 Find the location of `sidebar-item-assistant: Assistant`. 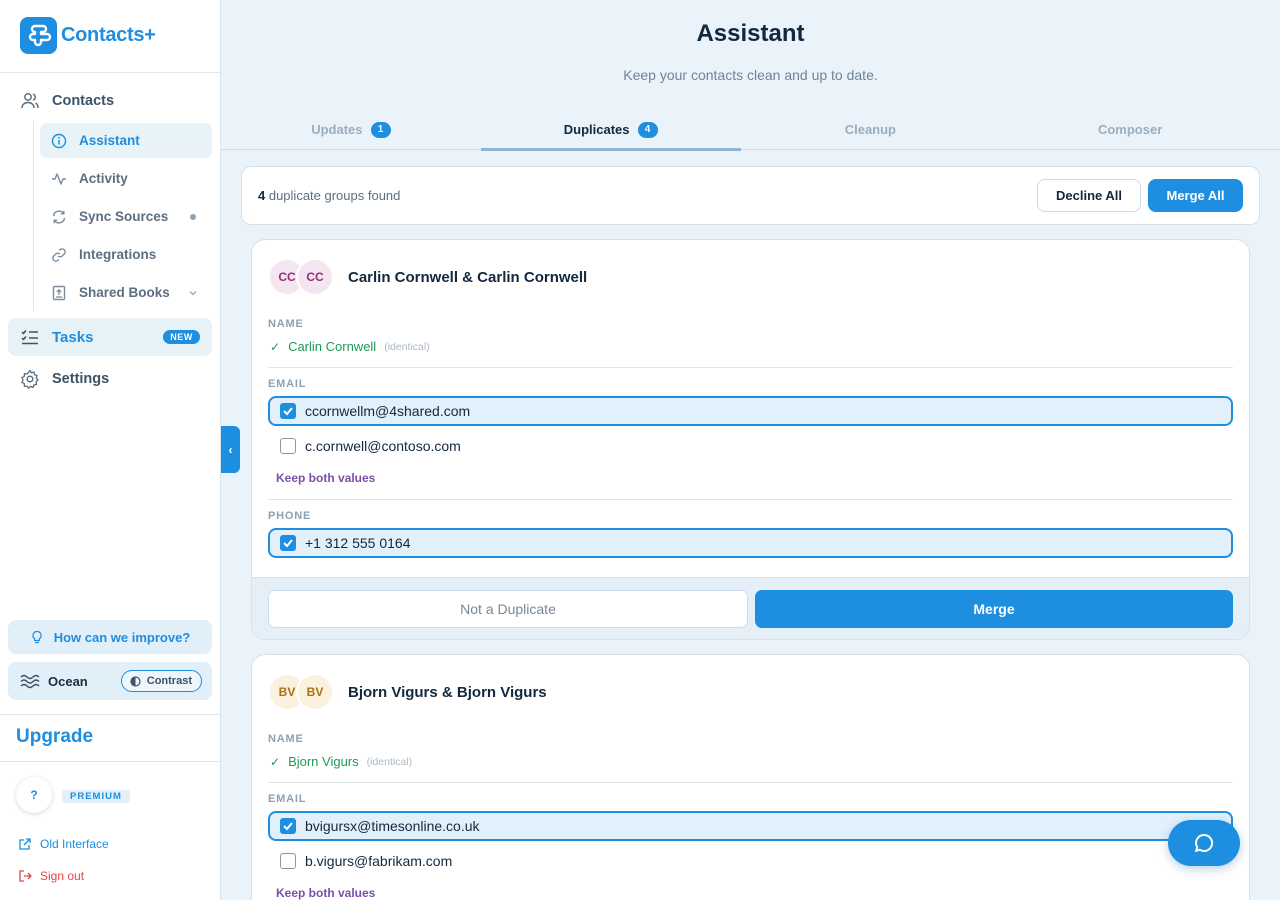

sidebar-item-assistant: Assistant is located at coordinates (126, 140).